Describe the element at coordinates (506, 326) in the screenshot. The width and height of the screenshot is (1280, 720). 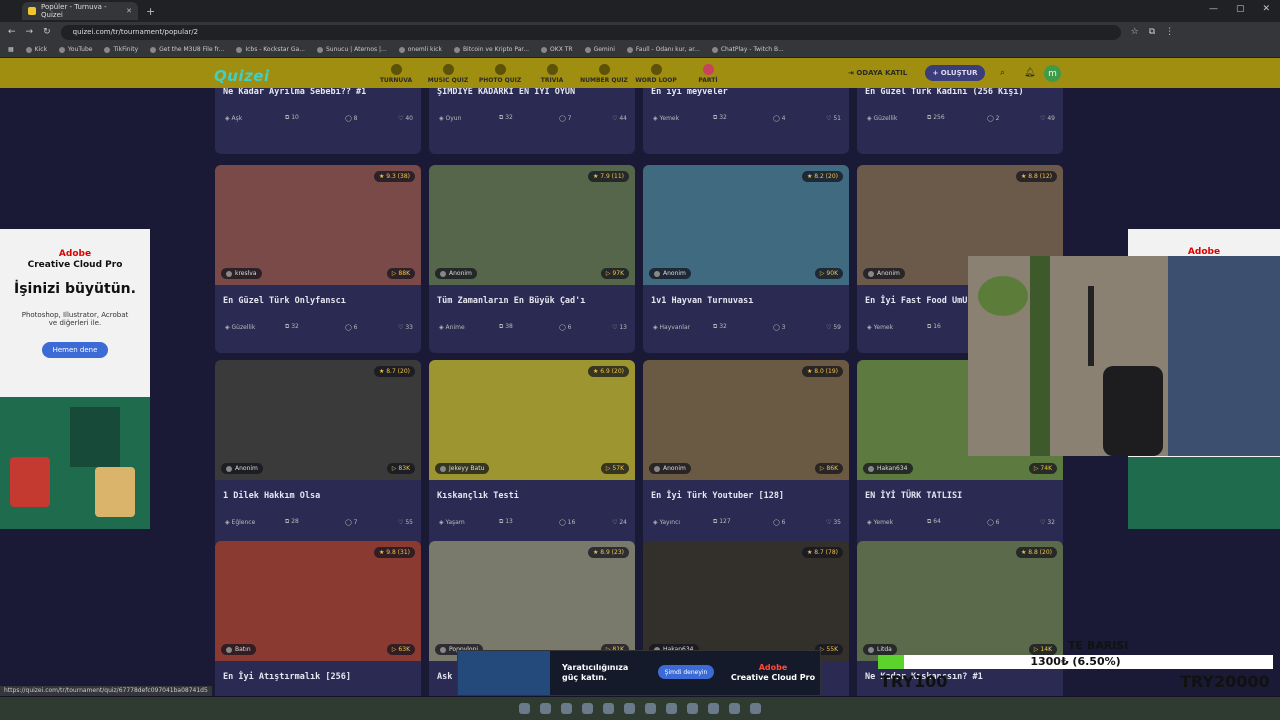
I see `card-question-count: ⧉ 38` at that location.